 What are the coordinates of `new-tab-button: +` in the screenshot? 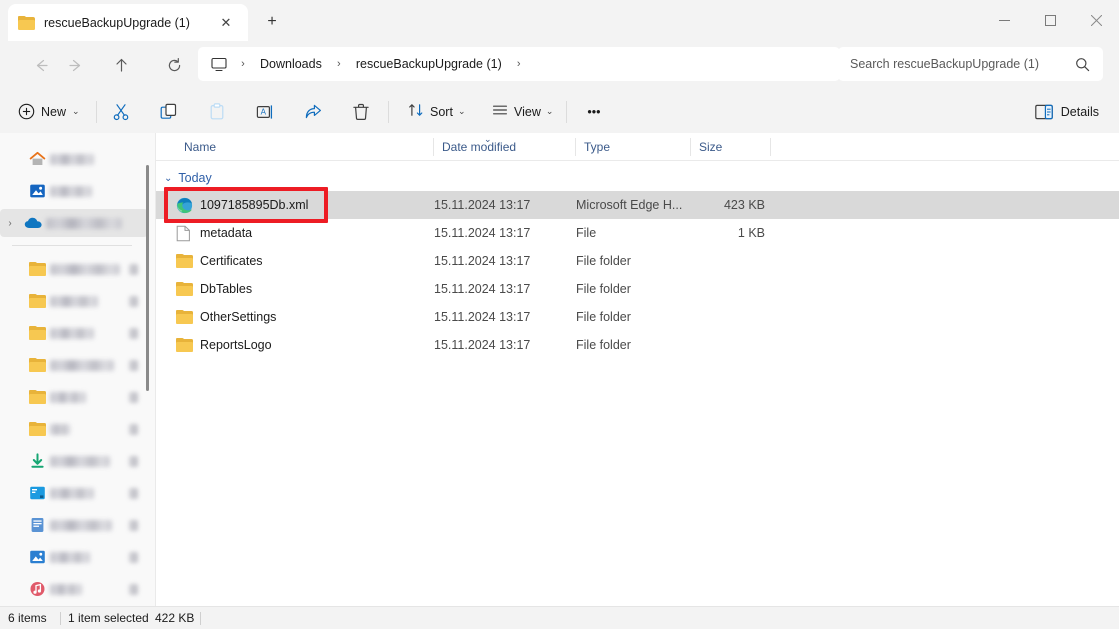 It's located at (272, 22).